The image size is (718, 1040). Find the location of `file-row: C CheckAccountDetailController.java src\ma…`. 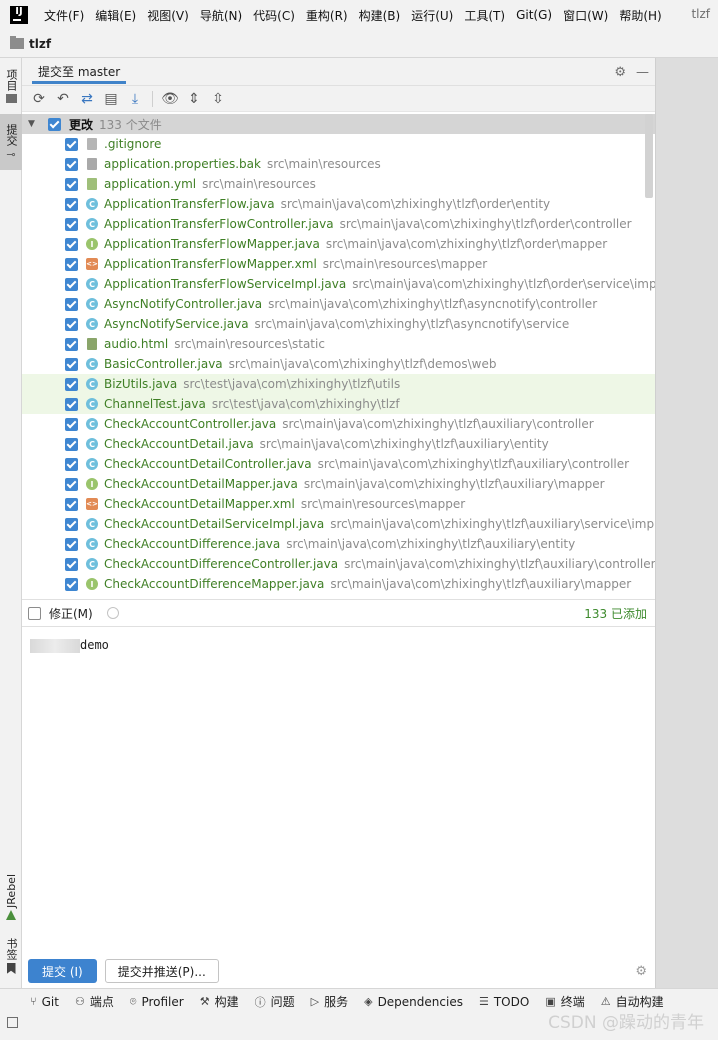

file-row: C CheckAccountDetailController.java src\ma… is located at coordinates (338, 464).